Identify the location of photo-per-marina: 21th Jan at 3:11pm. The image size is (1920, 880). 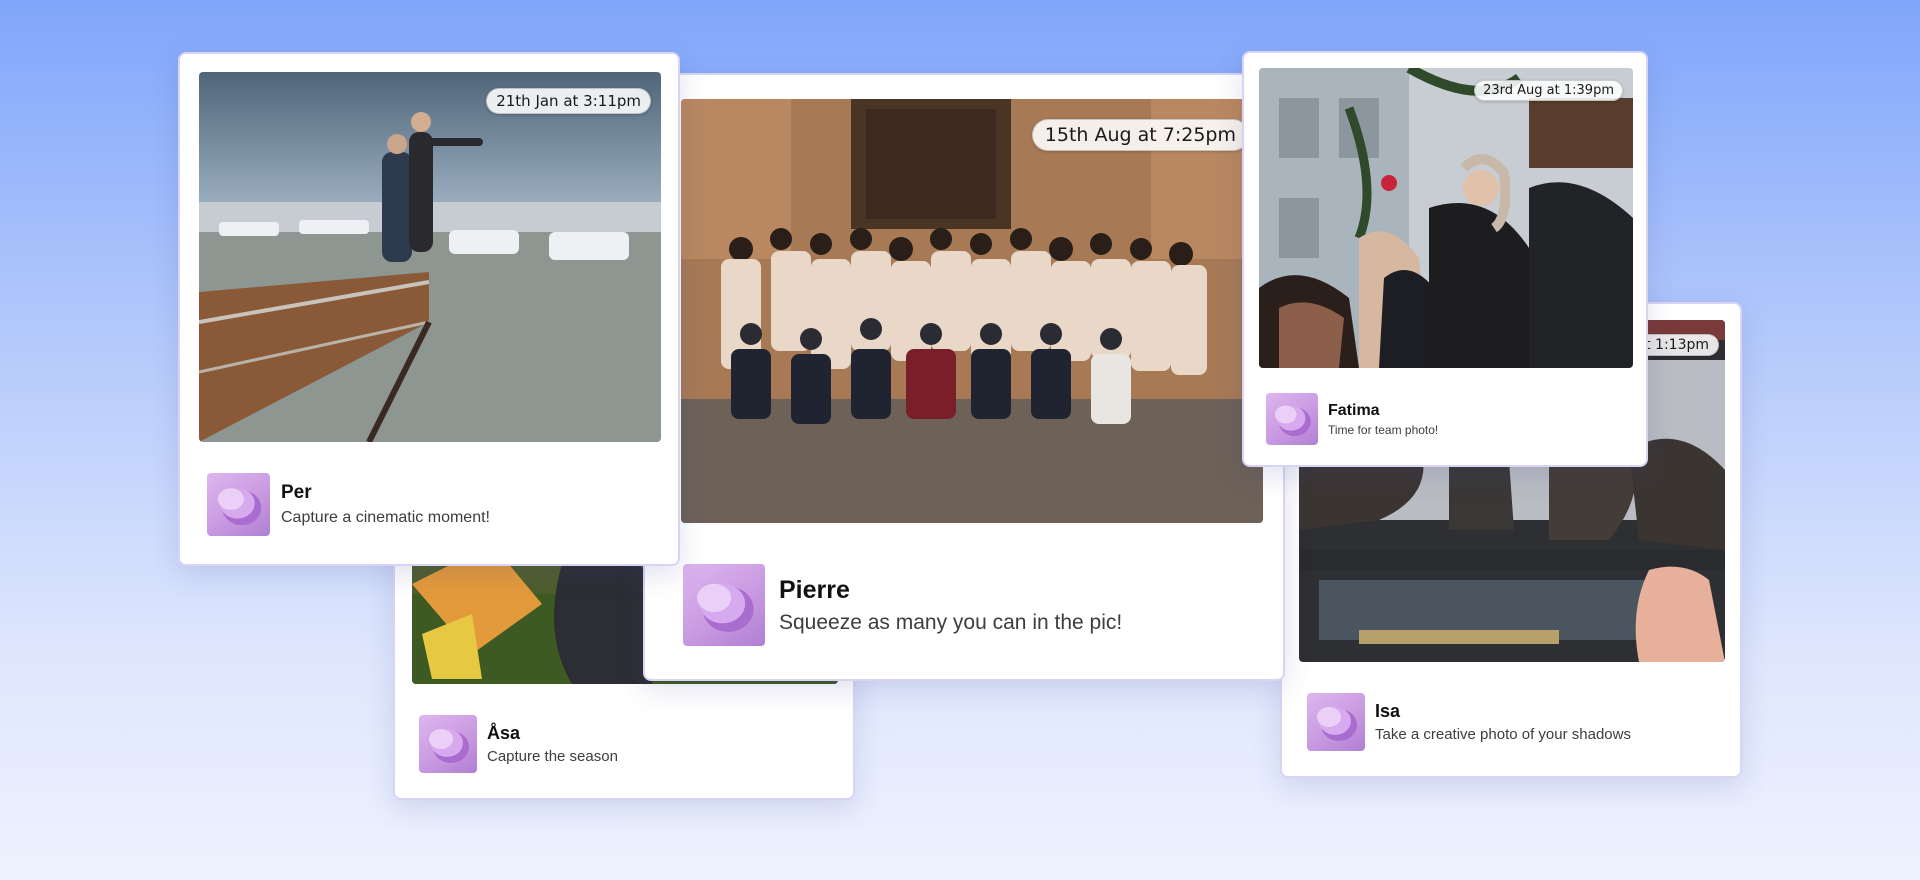
(430, 257).